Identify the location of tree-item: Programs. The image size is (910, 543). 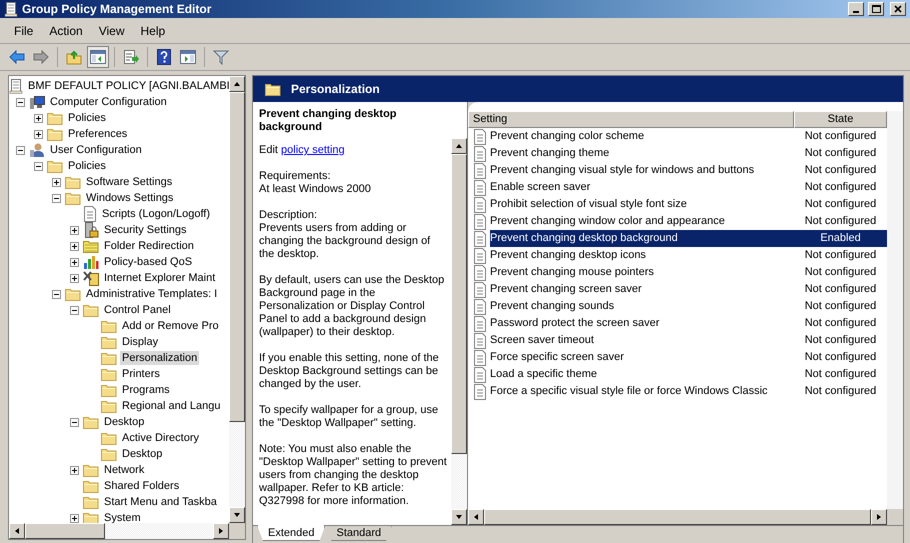
(146, 390).